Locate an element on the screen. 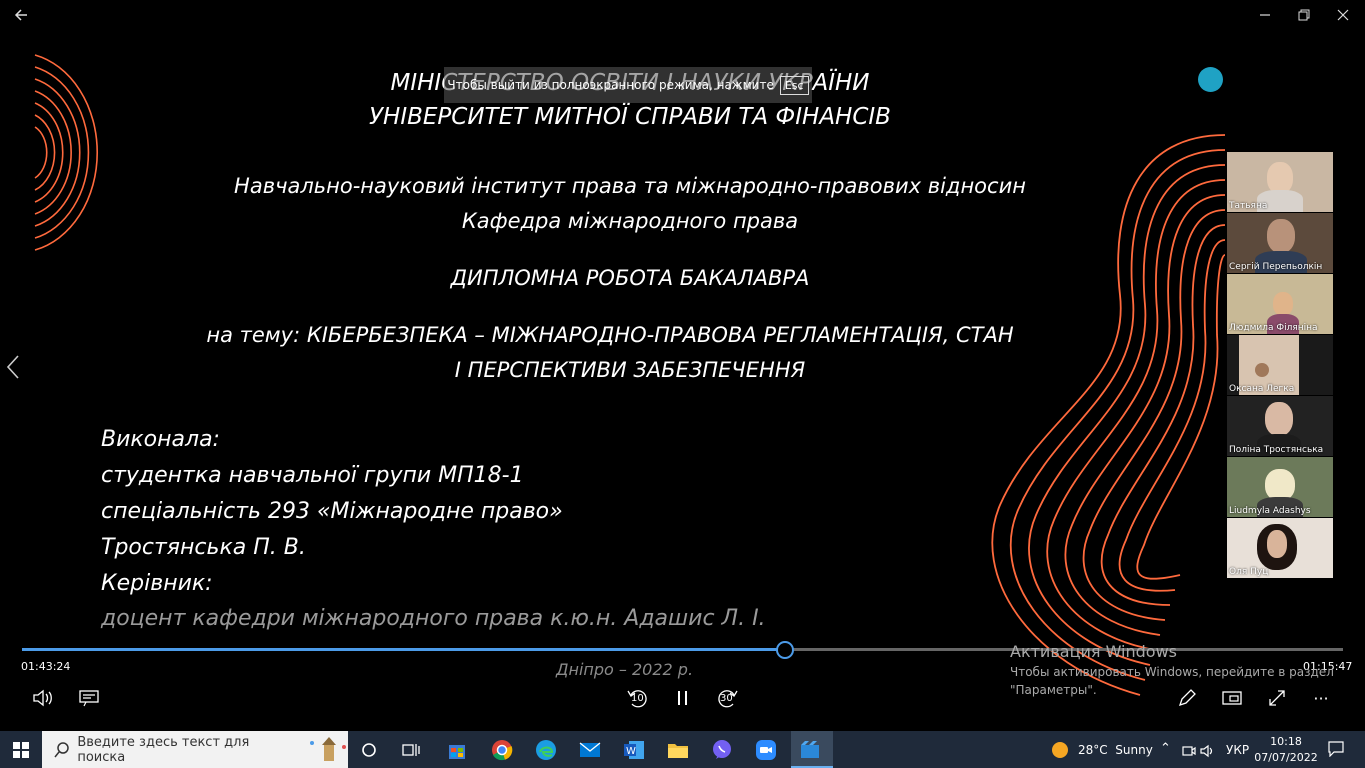 This screenshot has height=768, width=1365. participant-tile: Людмила Філяніна is located at coordinates (1280, 304).